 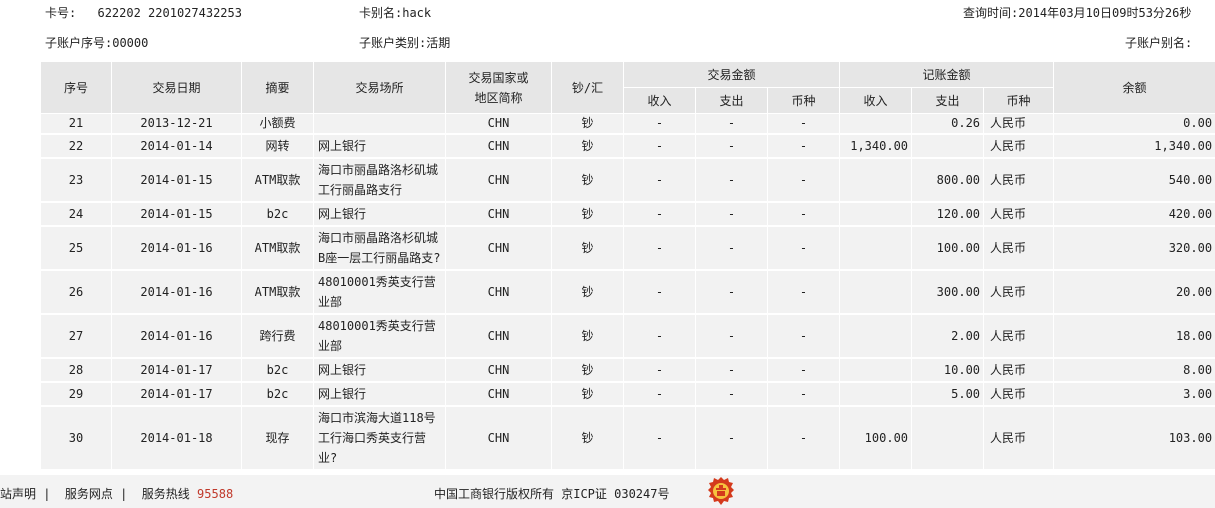 What do you see at coordinates (876, 100) in the screenshot?
I see `header-book-income: 收入` at bounding box center [876, 100].